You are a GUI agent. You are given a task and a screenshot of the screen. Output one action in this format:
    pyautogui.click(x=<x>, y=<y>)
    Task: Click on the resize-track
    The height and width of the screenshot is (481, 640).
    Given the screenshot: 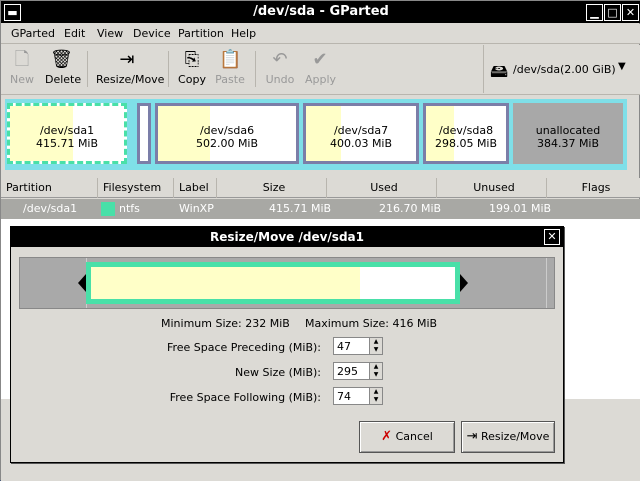 What is the action you would take?
    pyautogui.click(x=287, y=283)
    